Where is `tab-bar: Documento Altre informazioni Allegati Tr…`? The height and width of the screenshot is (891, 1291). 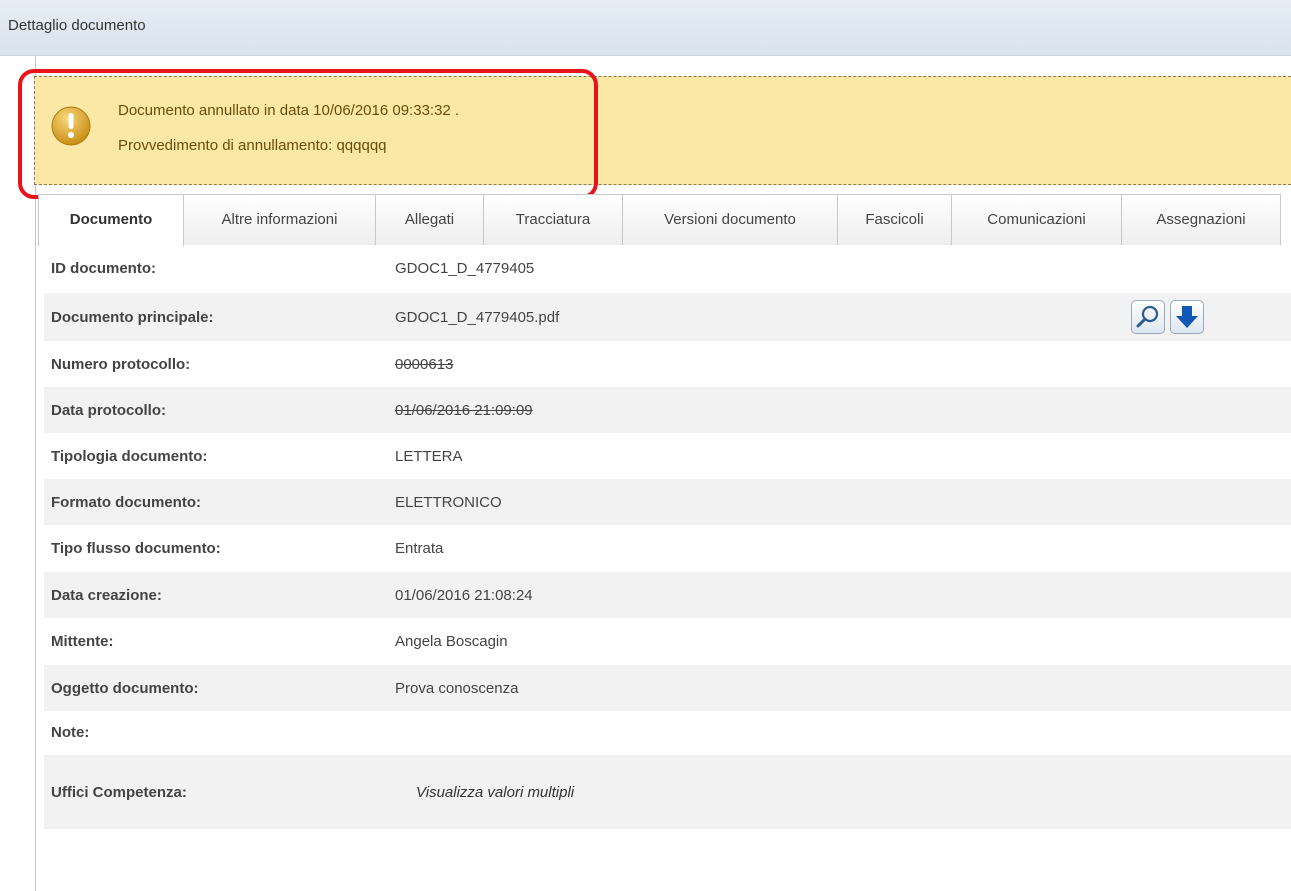 tab-bar: Documento Altre informazioni Allegati Tr… is located at coordinates (664, 220).